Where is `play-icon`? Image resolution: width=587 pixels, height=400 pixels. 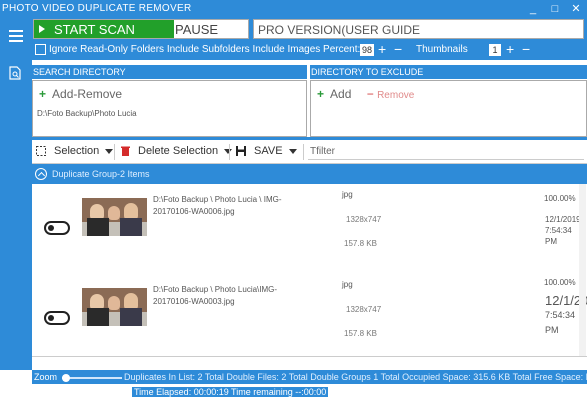 play-icon is located at coordinates (42, 29).